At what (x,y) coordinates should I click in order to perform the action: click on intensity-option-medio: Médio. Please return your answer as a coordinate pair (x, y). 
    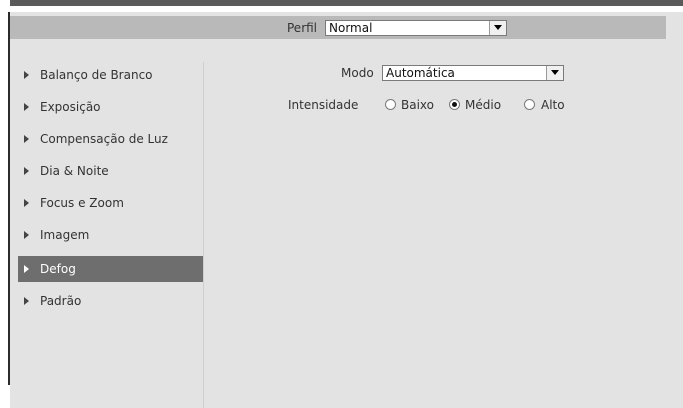
    Looking at the image, I should click on (483, 105).